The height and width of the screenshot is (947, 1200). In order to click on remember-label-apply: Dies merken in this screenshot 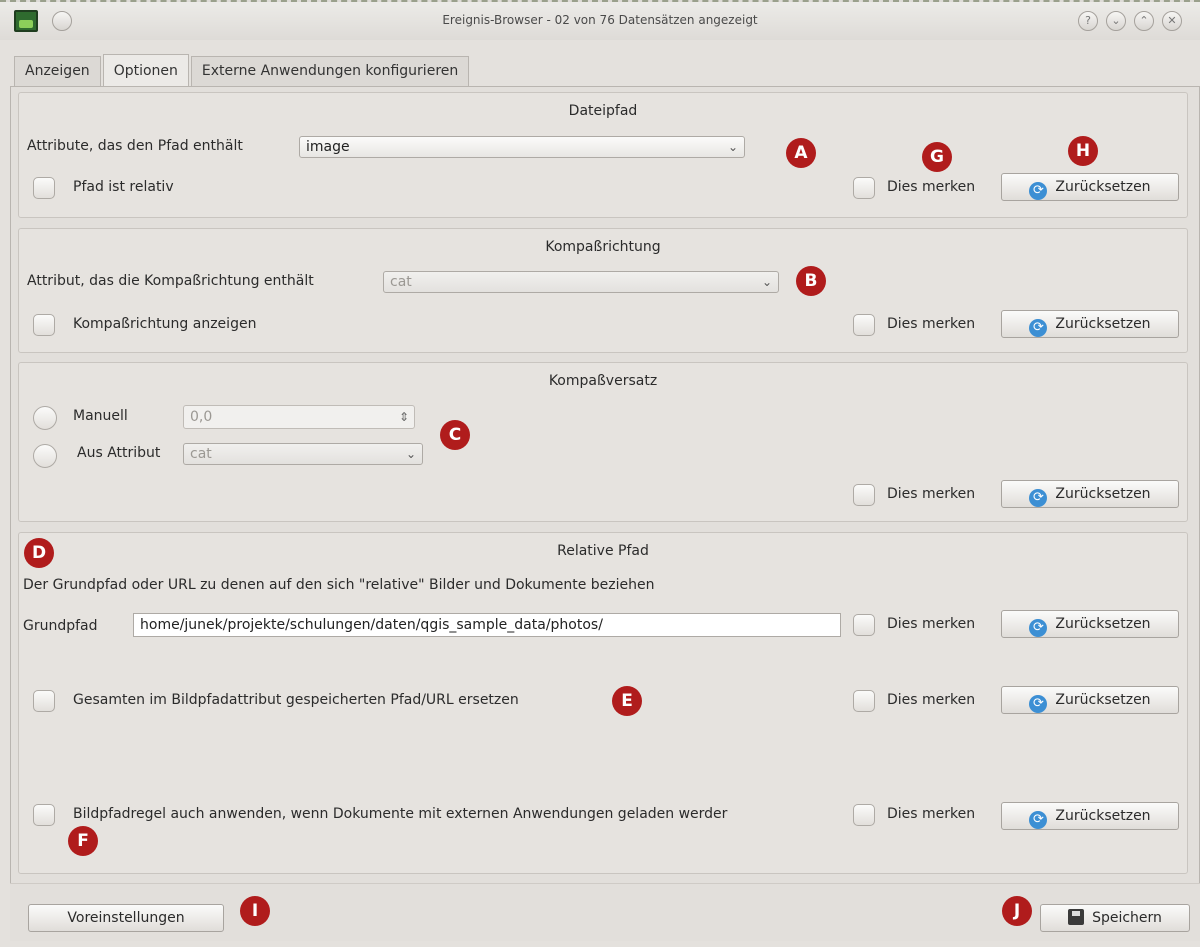, I will do `click(931, 814)`.